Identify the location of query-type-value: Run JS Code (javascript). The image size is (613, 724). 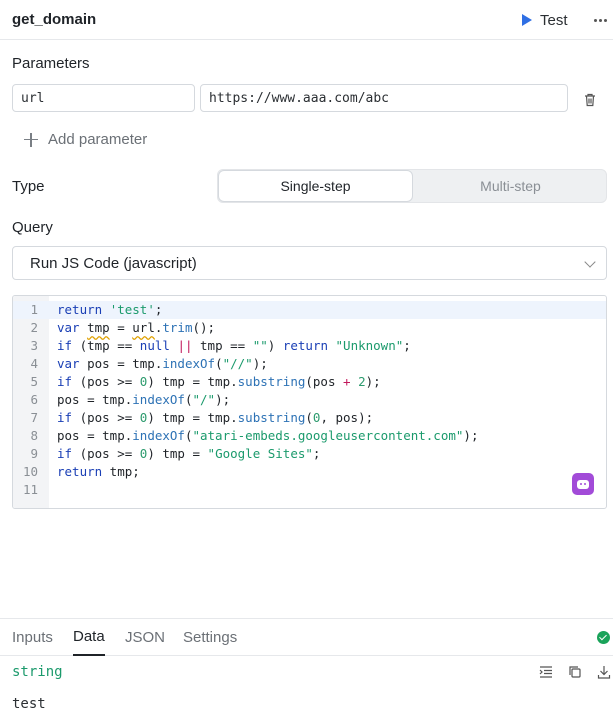
(113, 263).